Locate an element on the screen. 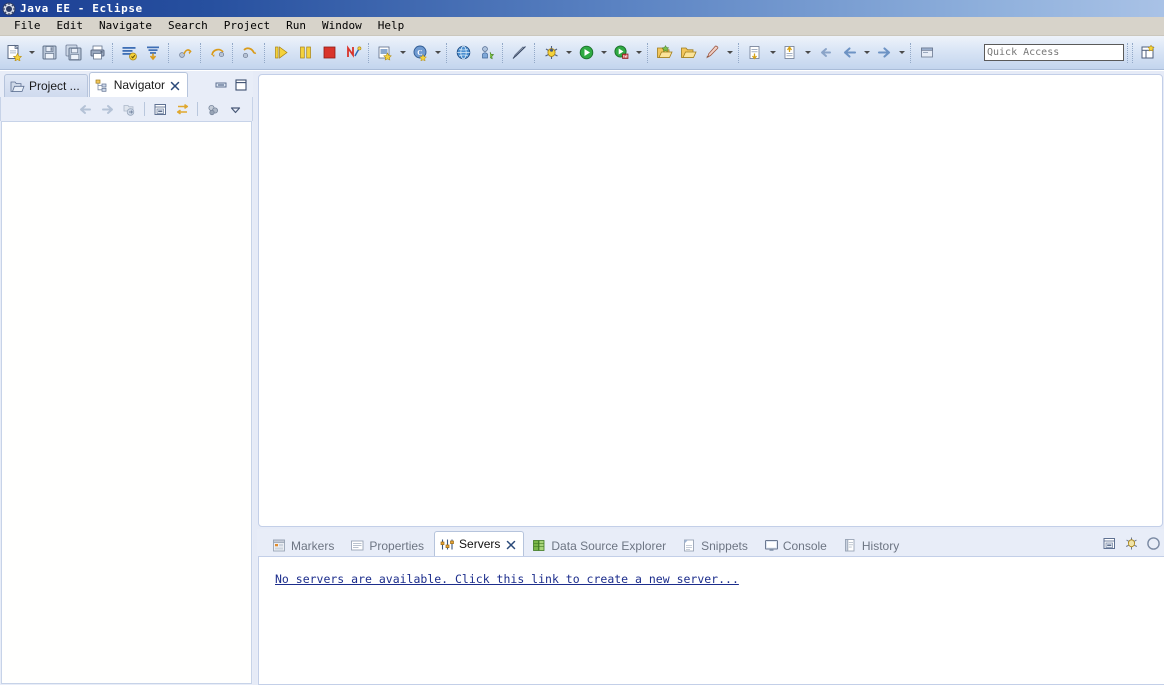 The image size is (1164, 685). quick-access-input is located at coordinates (1054, 52).